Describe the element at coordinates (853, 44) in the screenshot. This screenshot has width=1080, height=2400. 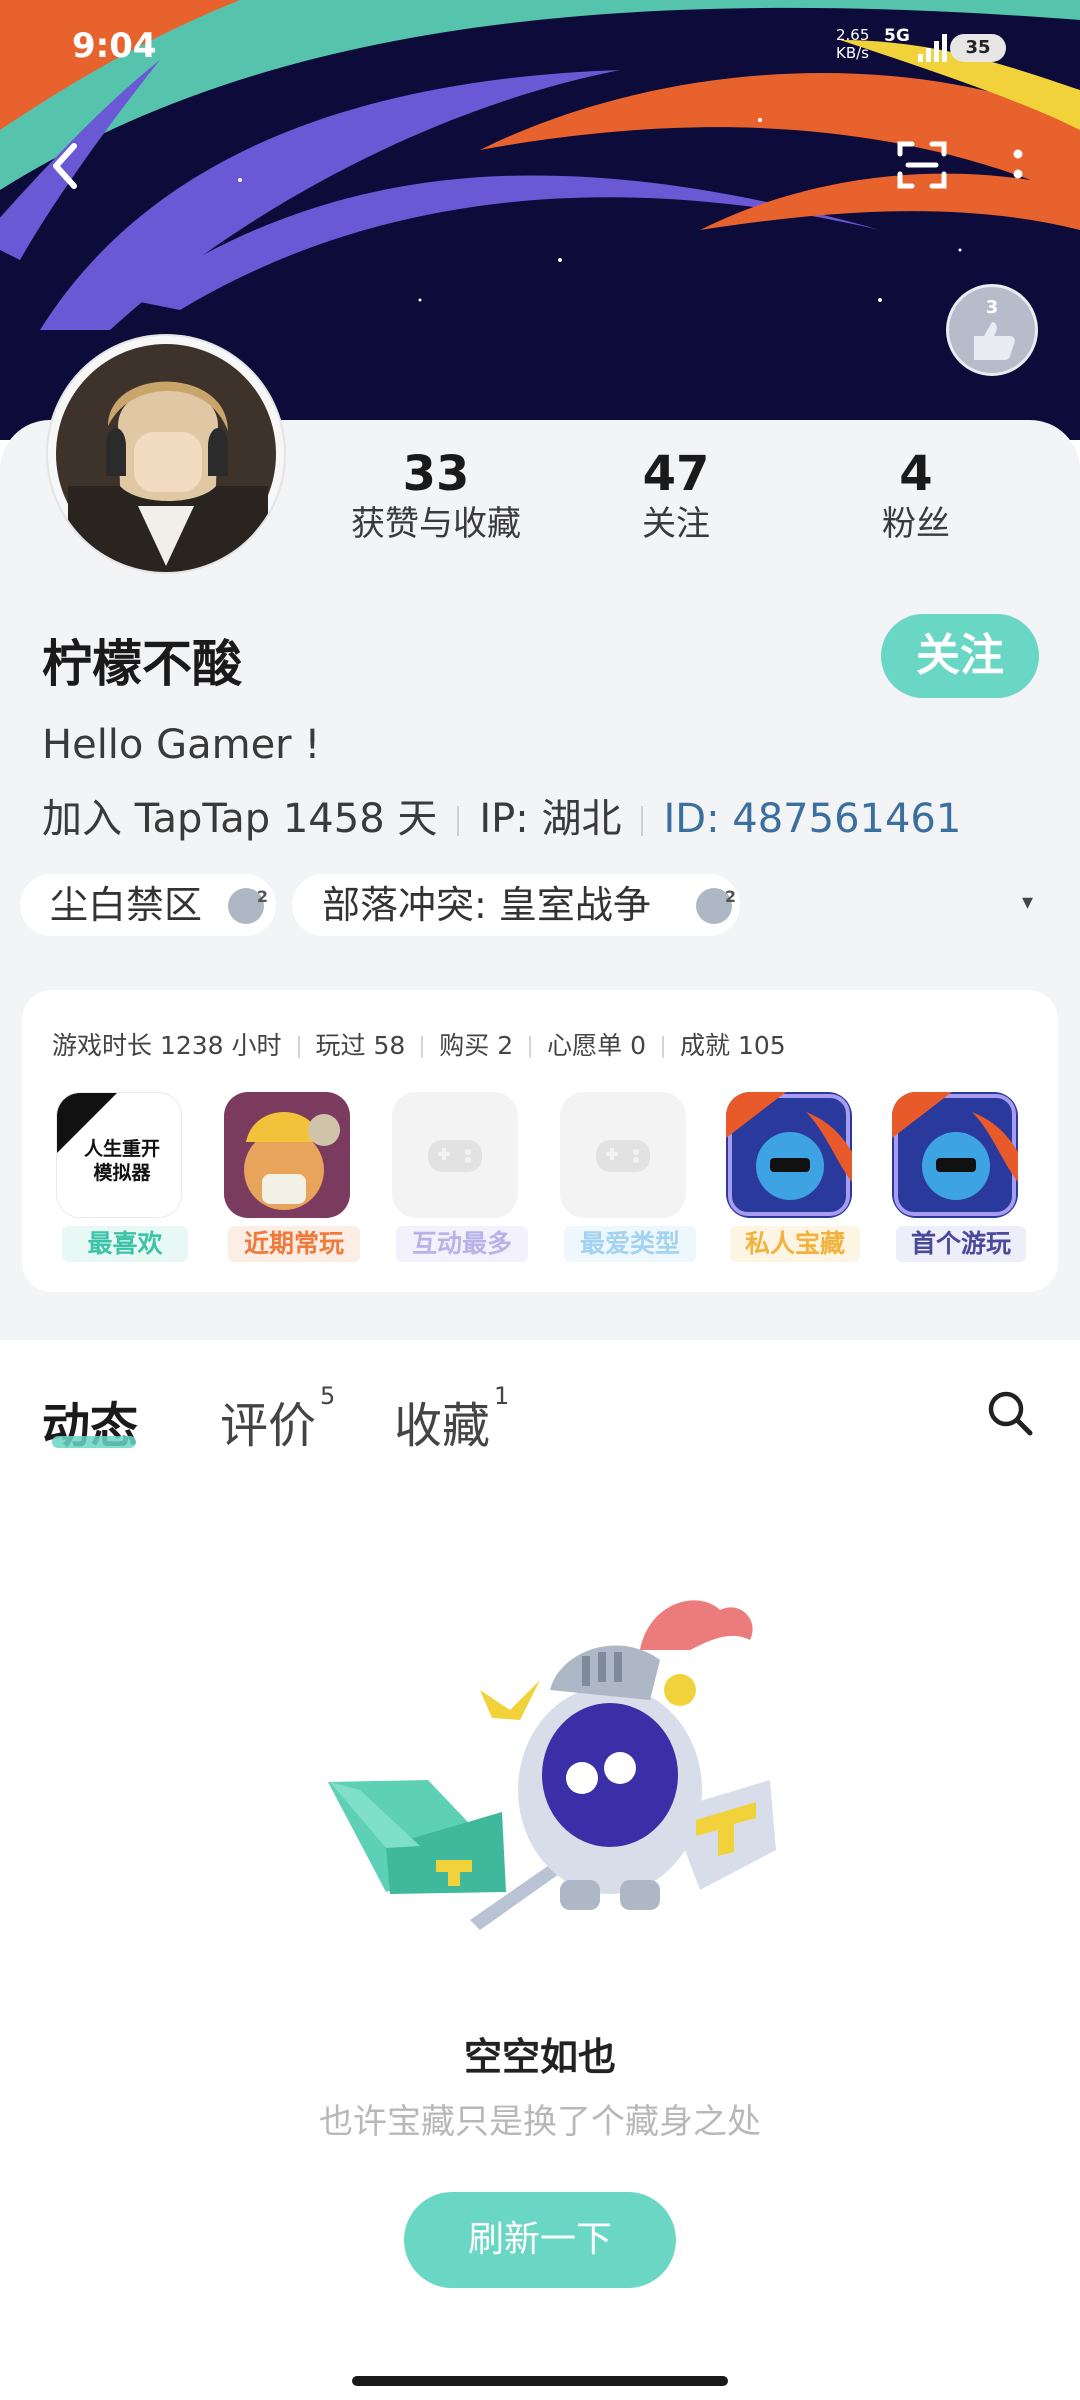
I see `status-speed: 2.65 KB/s` at that location.